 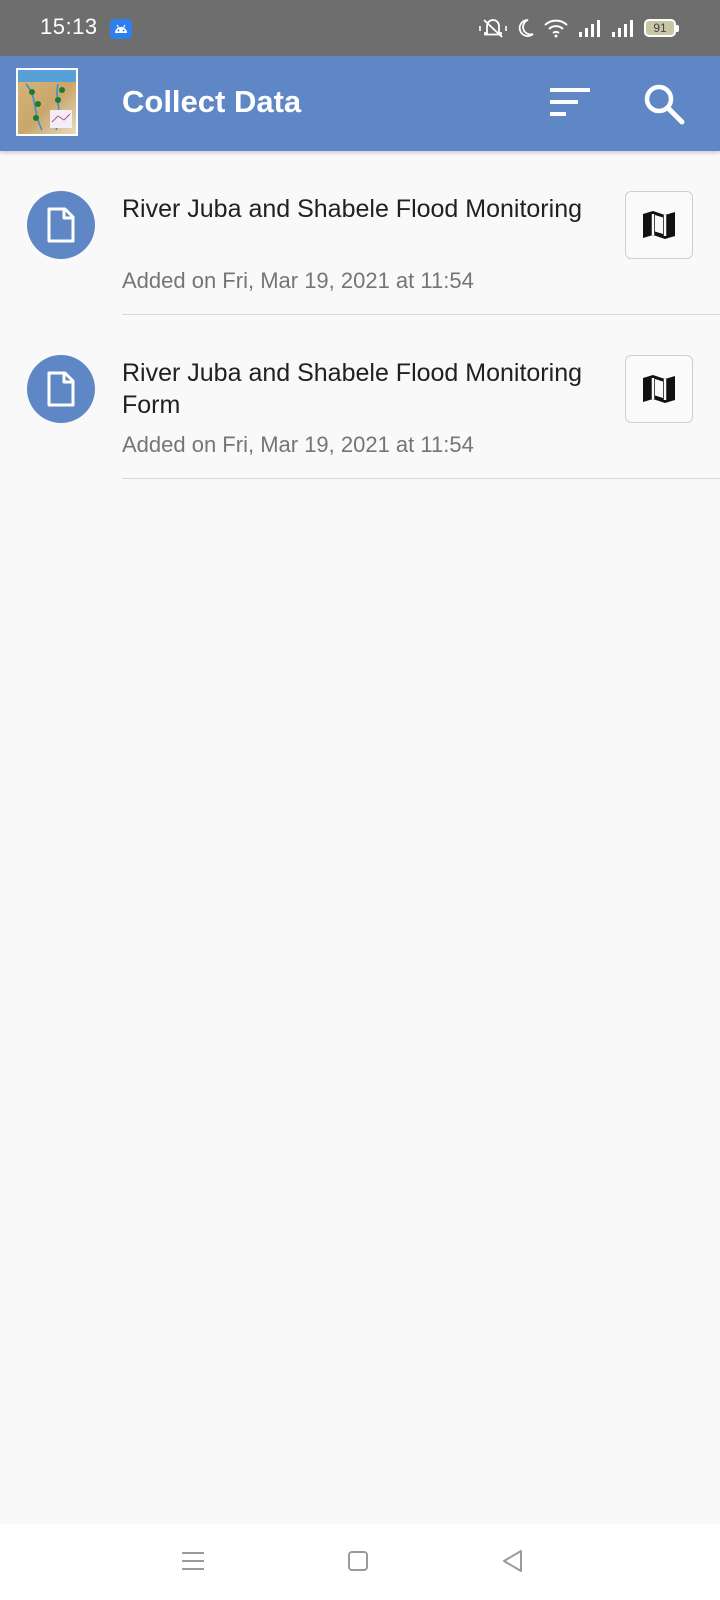 I want to click on wifi-icon, so click(x=556, y=28).